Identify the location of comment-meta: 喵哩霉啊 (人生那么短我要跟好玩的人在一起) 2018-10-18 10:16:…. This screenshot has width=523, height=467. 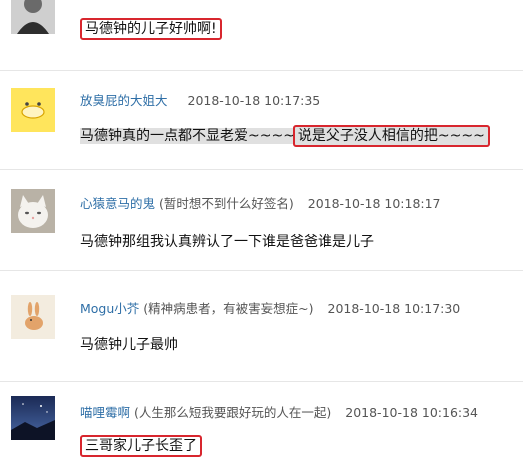
(279, 411).